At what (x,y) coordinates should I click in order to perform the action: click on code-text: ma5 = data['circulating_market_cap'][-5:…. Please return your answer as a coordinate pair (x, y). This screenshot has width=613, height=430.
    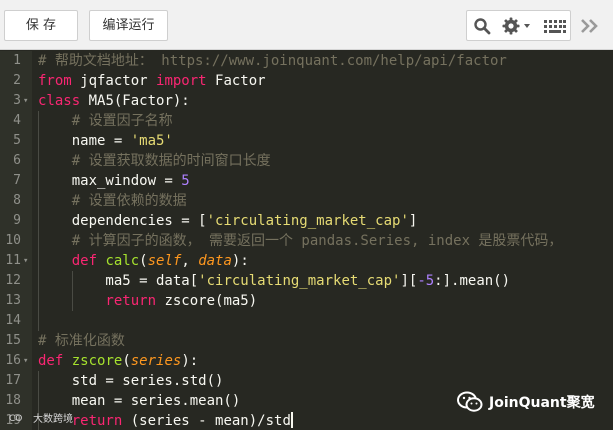
    Looking at the image, I should click on (274, 281).